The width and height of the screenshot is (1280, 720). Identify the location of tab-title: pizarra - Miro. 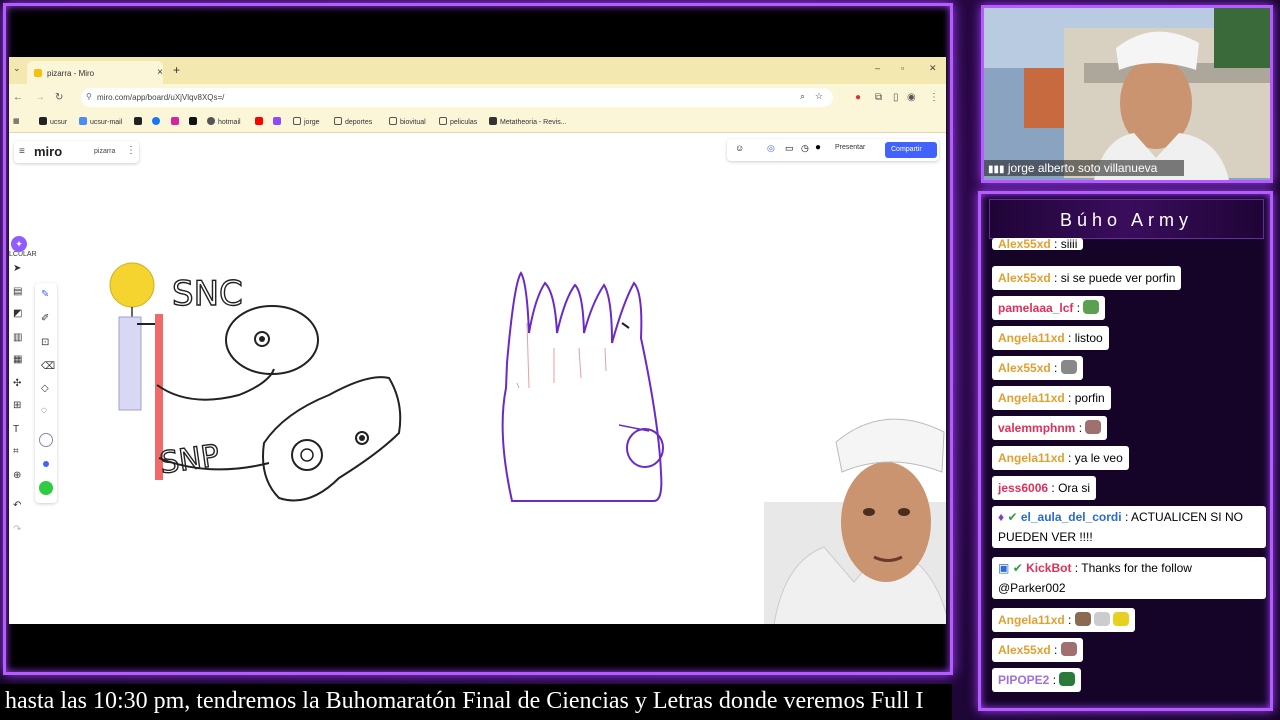
(71, 73).